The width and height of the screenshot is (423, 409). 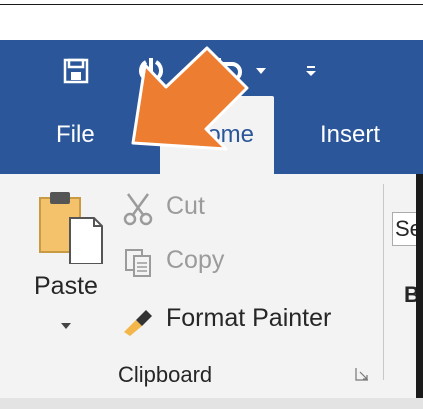 What do you see at coordinates (211, 20) in the screenshot?
I see `window-top-edge` at bounding box center [211, 20].